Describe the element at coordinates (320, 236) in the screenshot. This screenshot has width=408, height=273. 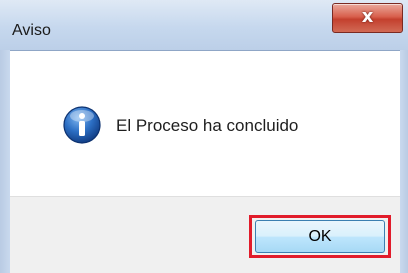
I see `ok-button: OK` at that location.